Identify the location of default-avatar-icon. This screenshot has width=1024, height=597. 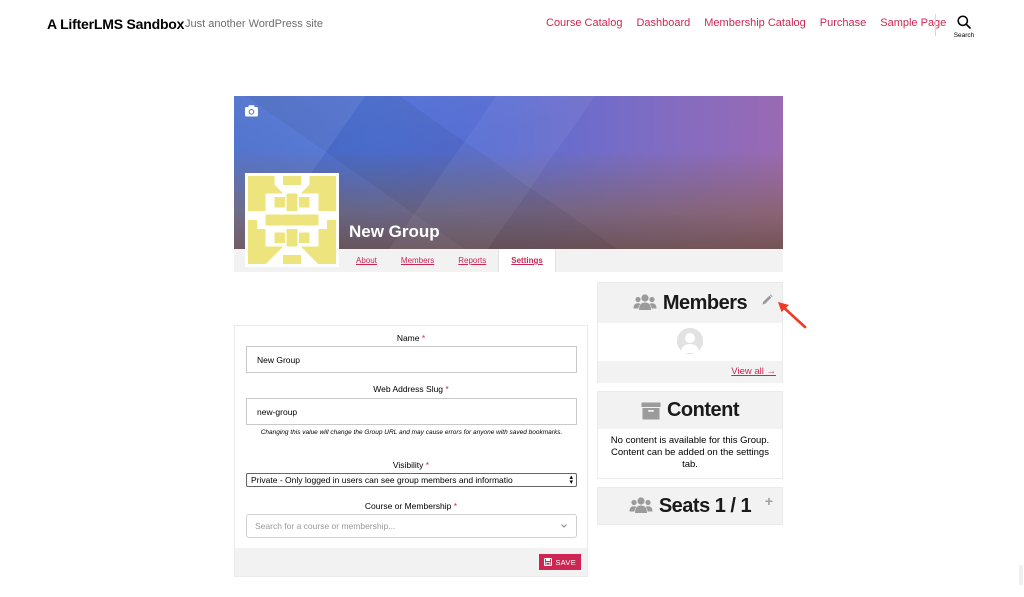
(690, 341).